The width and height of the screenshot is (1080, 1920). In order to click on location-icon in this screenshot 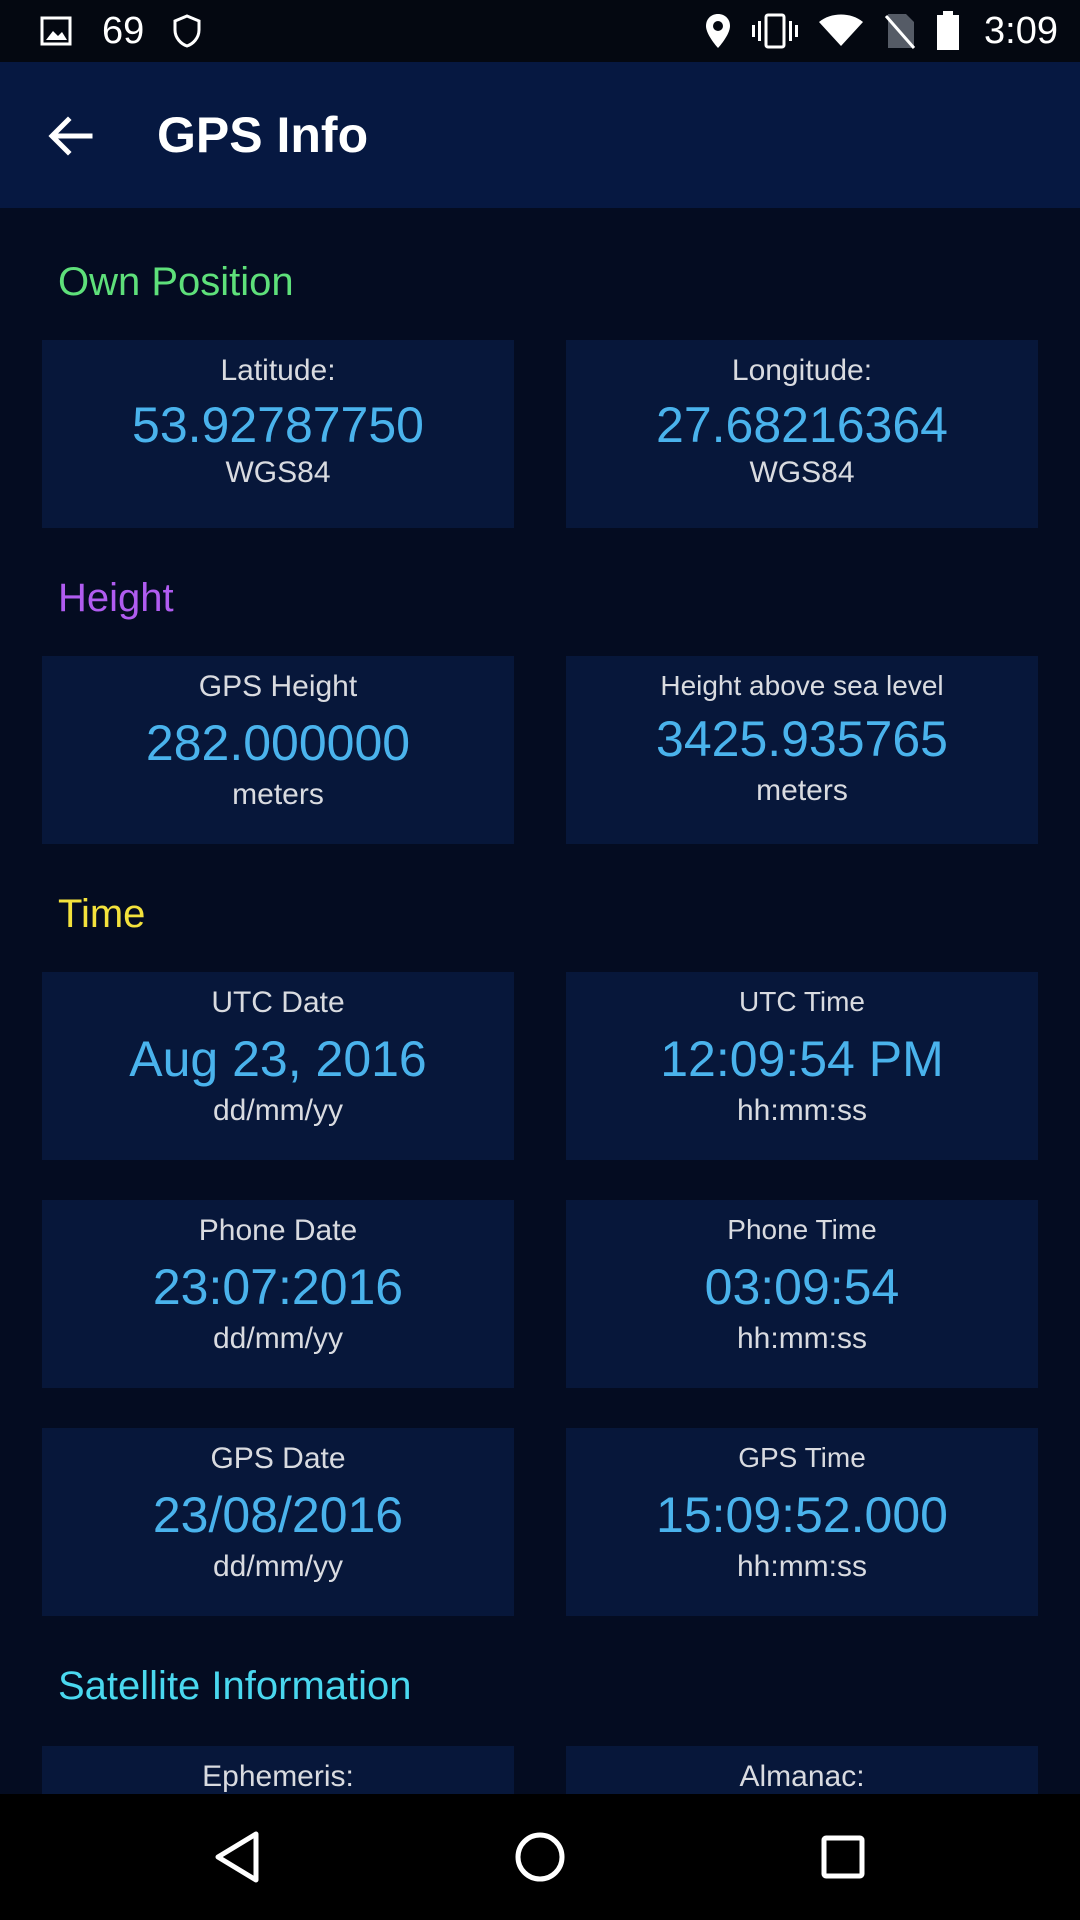, I will do `click(718, 31)`.